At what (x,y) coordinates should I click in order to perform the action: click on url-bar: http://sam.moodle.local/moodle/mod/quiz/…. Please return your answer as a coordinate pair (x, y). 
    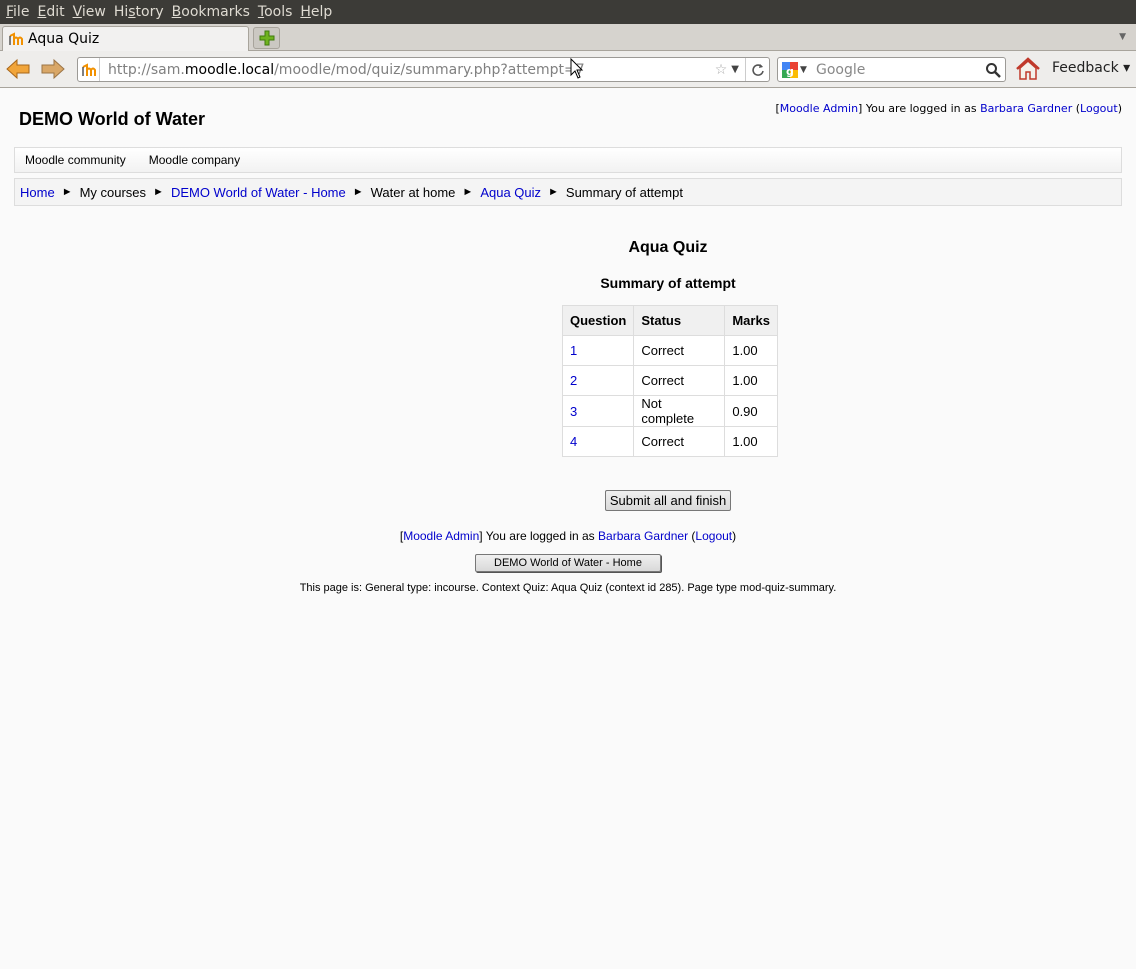
    Looking at the image, I should click on (423, 69).